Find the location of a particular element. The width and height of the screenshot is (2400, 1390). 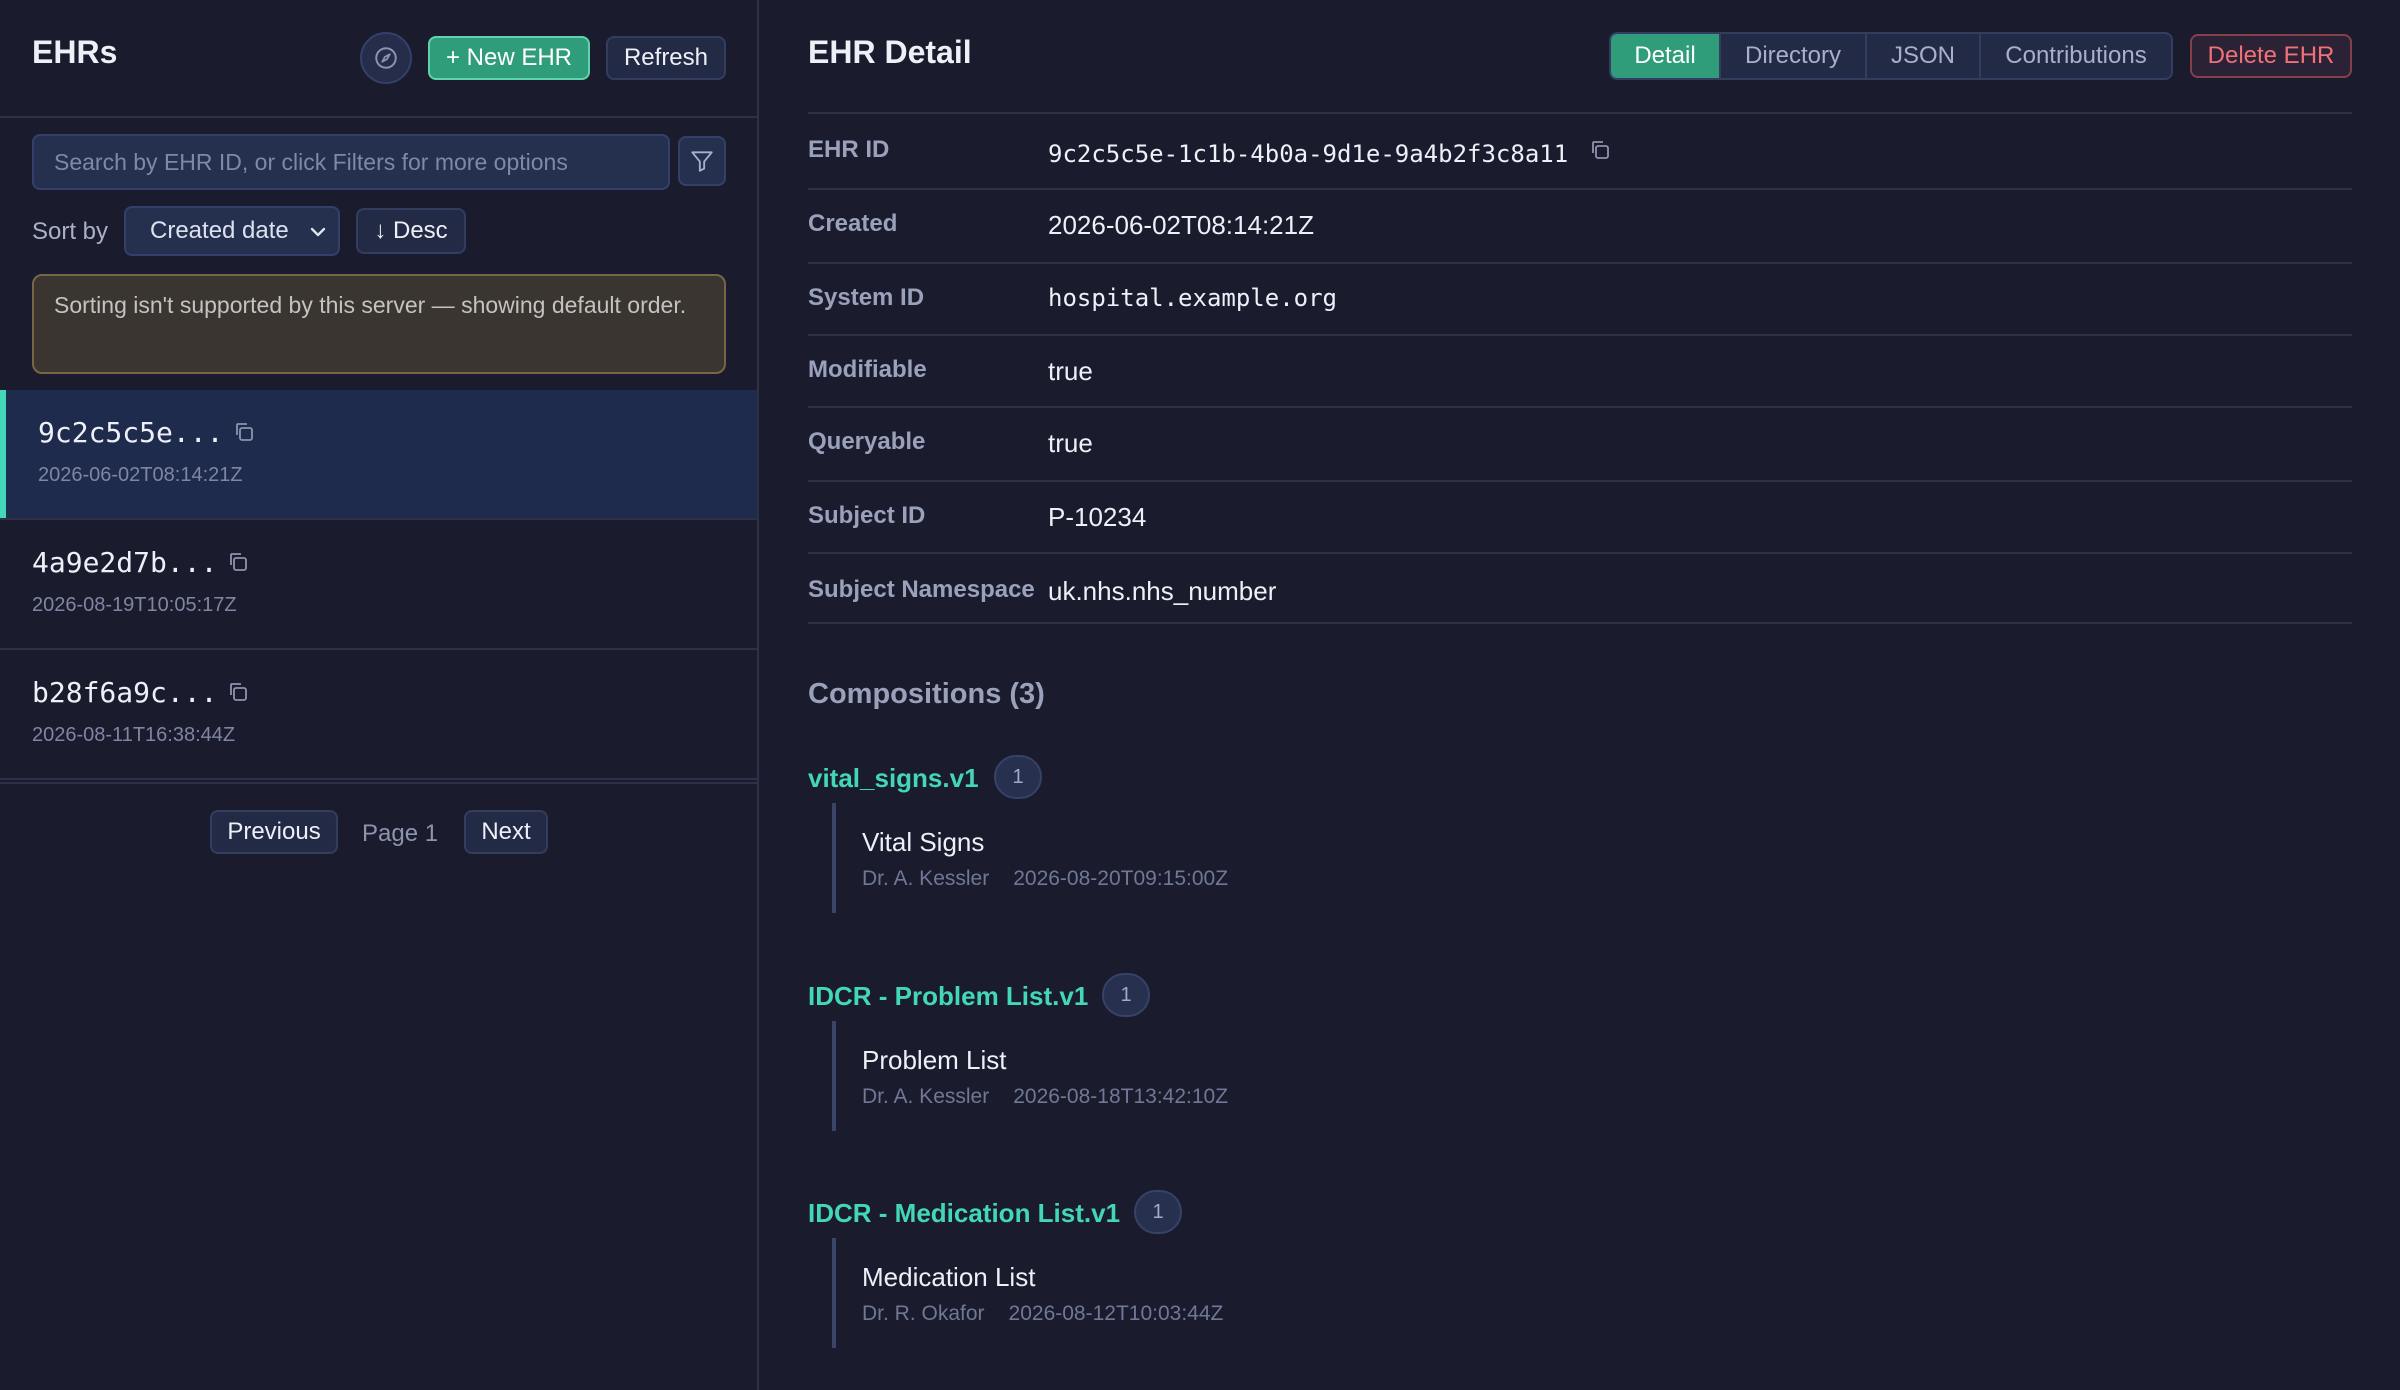

filters-button is located at coordinates (702, 161).